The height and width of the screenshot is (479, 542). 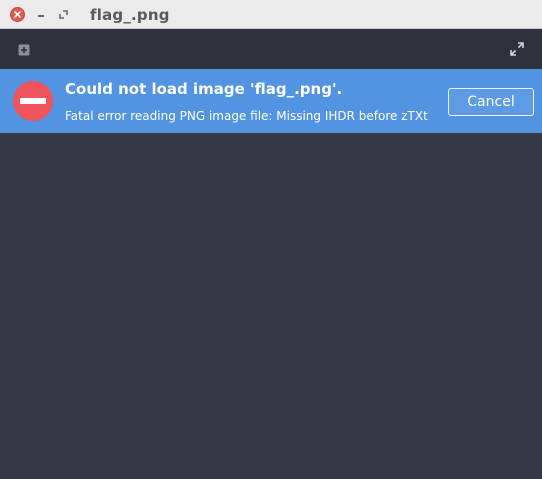 I want to click on toolbar, so click(x=271, y=49).